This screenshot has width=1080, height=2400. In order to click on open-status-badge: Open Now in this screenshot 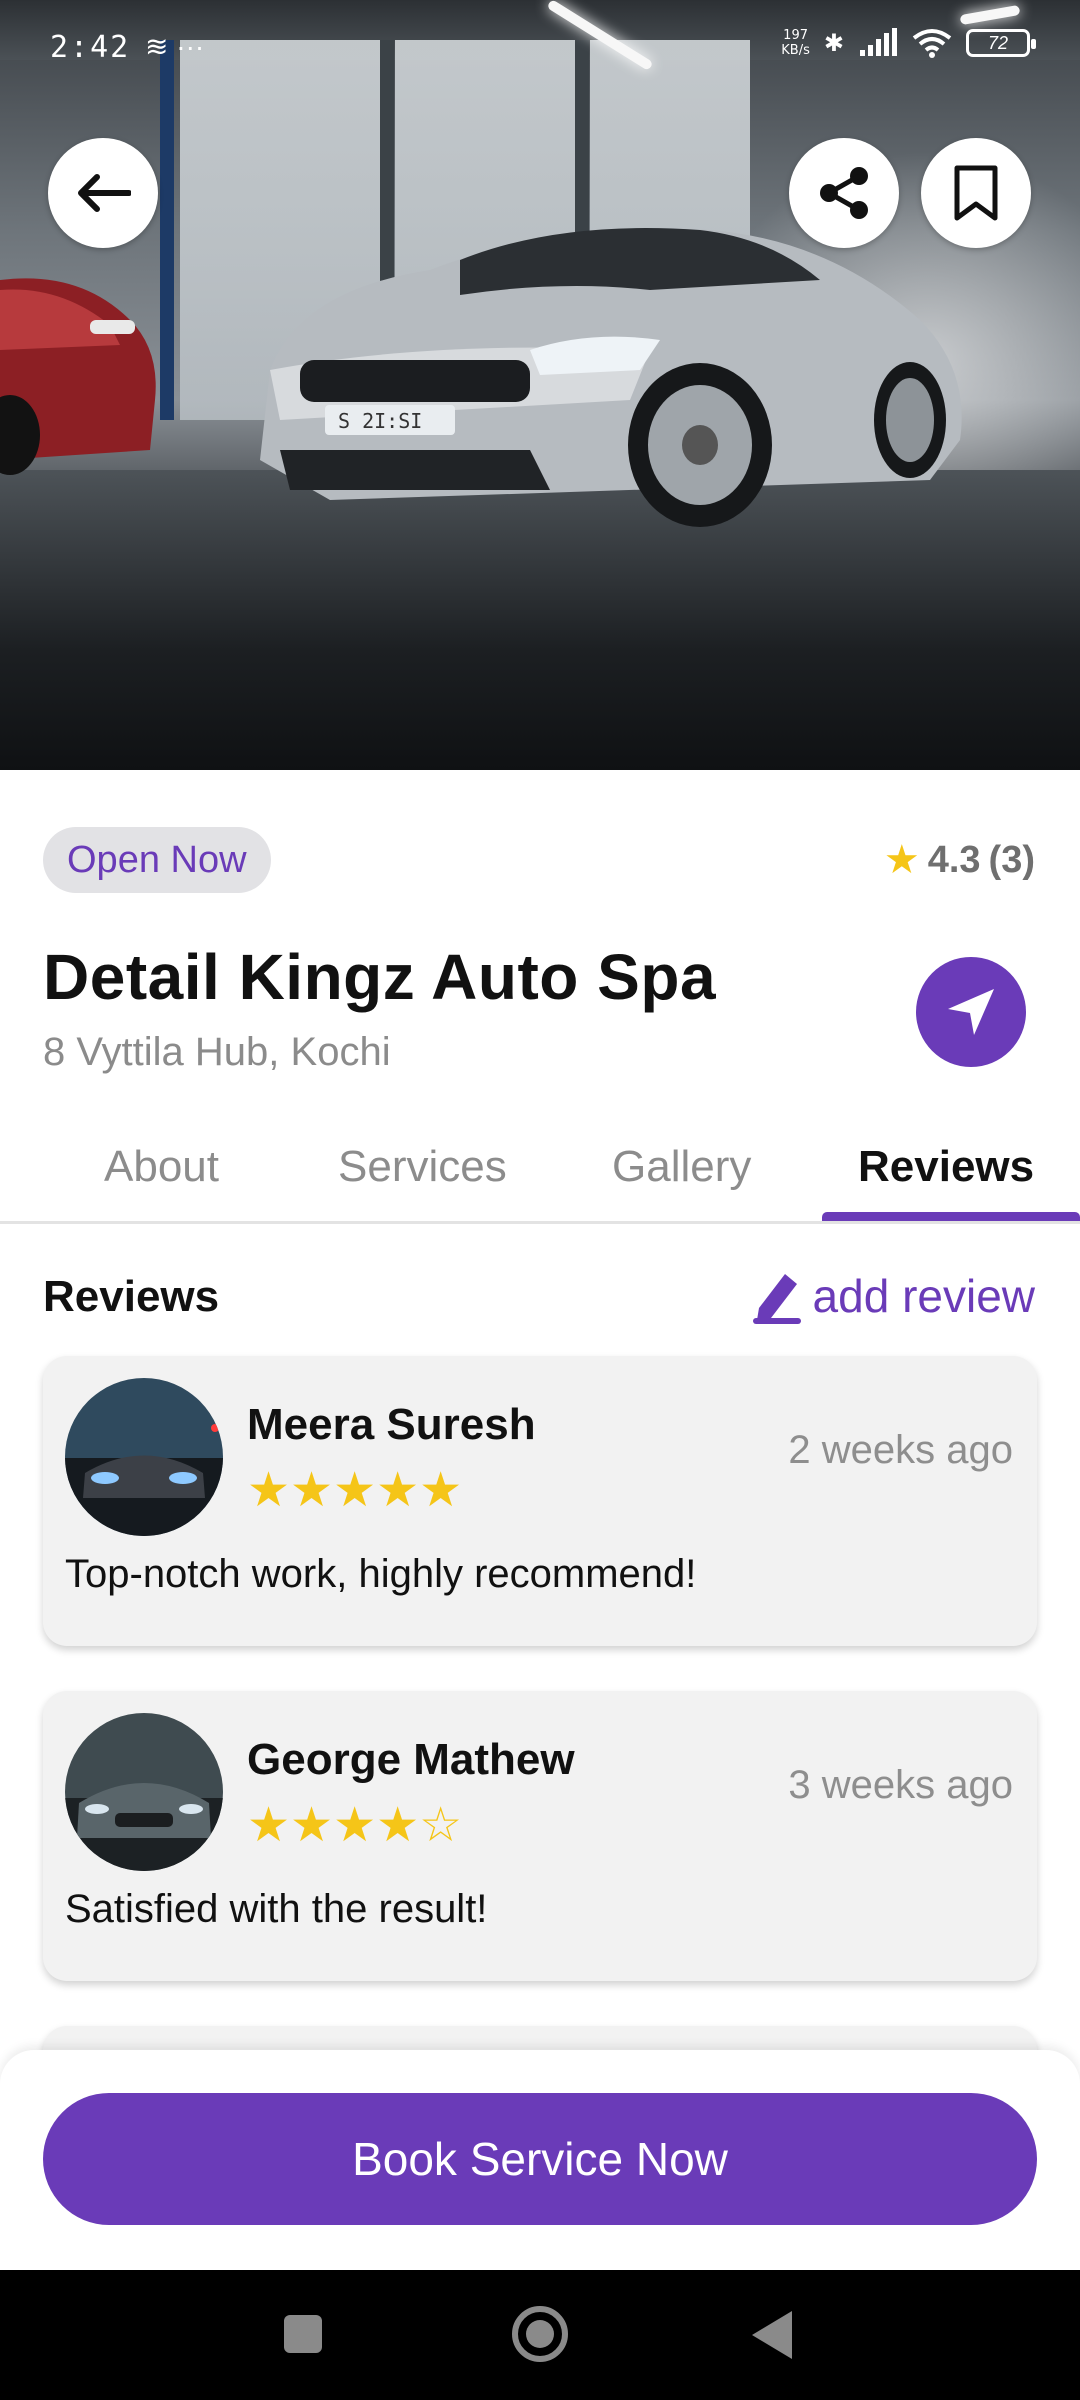, I will do `click(157, 860)`.